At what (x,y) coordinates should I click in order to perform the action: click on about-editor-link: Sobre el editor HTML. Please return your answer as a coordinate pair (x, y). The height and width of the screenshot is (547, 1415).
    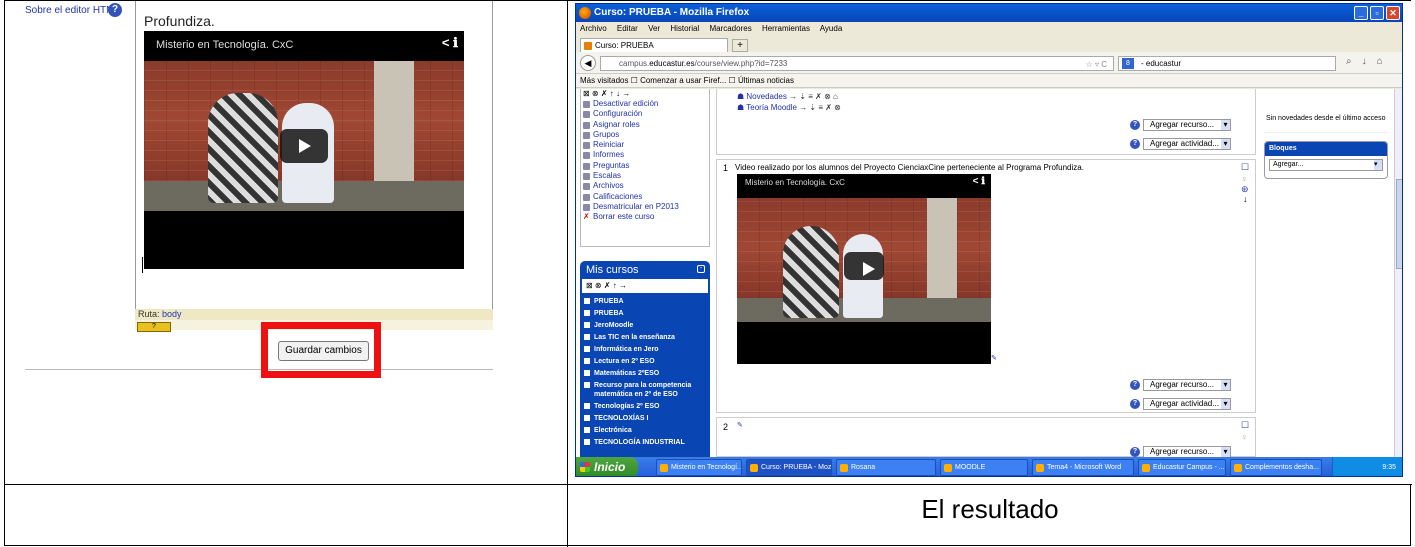
    Looking at the image, I should click on (72, 10).